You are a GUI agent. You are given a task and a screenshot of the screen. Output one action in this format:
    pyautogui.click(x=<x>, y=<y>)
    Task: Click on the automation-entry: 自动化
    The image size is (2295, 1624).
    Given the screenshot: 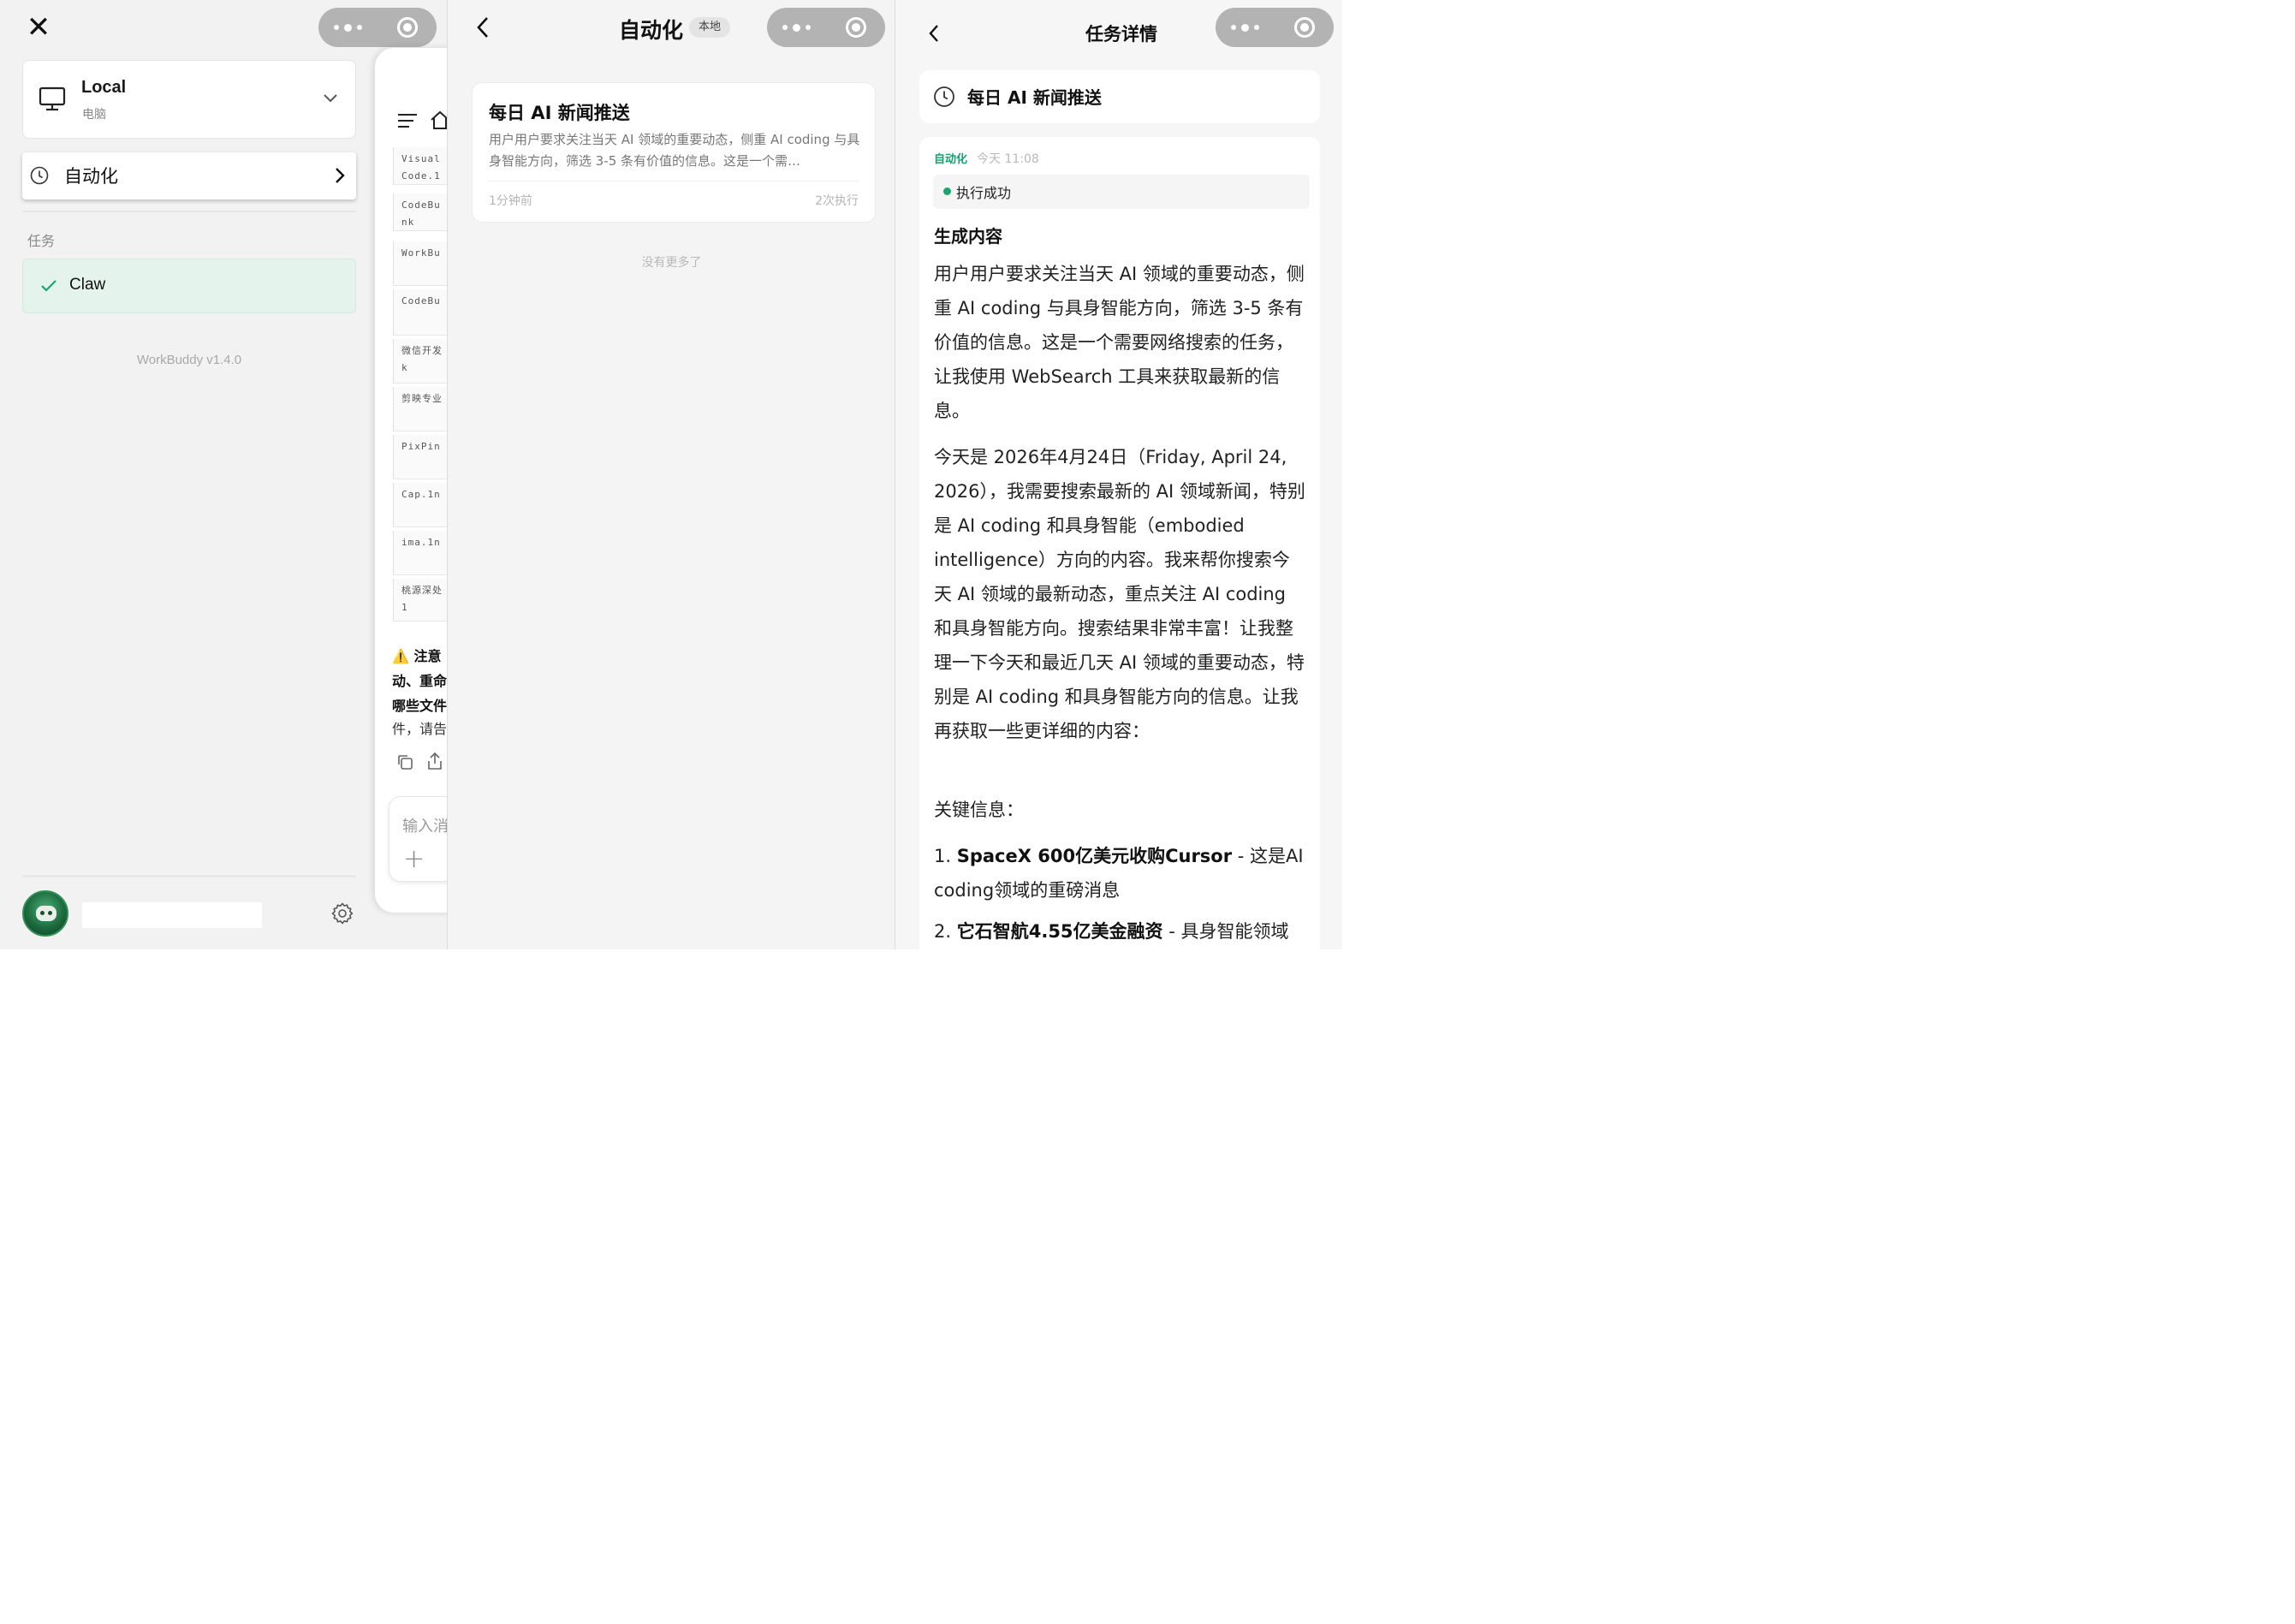 What is the action you would take?
    pyautogui.click(x=189, y=175)
    